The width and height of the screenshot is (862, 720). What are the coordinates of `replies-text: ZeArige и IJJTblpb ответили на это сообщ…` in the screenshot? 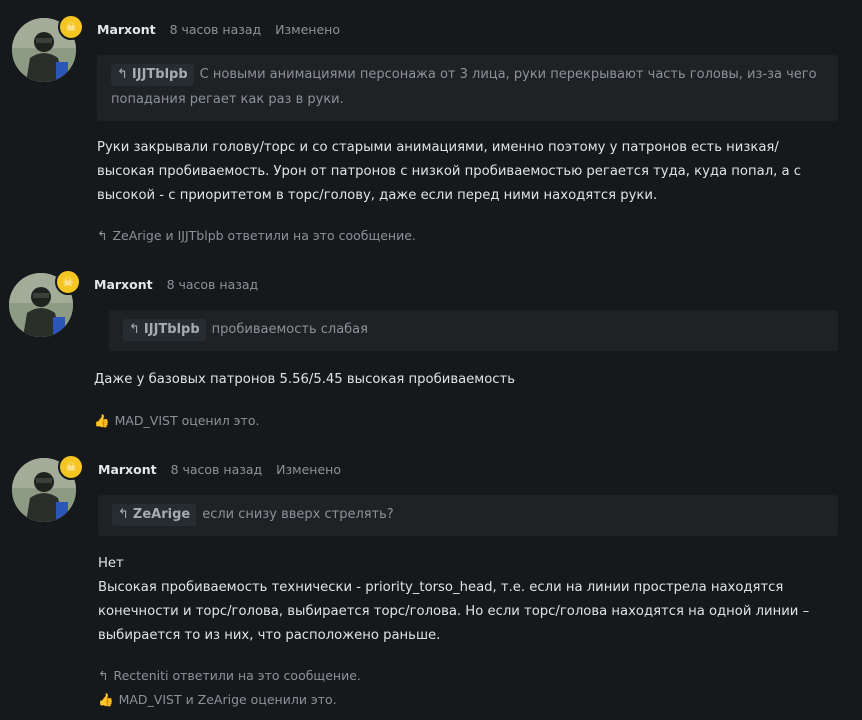 It's located at (264, 235).